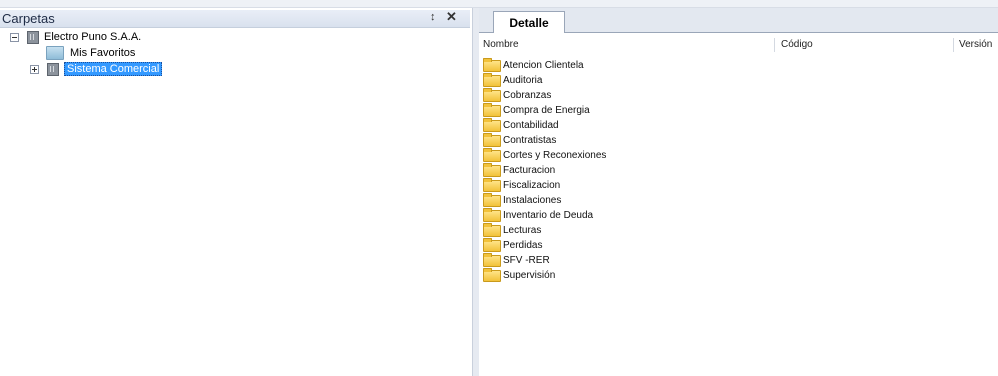  I want to click on list-item-label: Cobranzas, so click(527, 95).